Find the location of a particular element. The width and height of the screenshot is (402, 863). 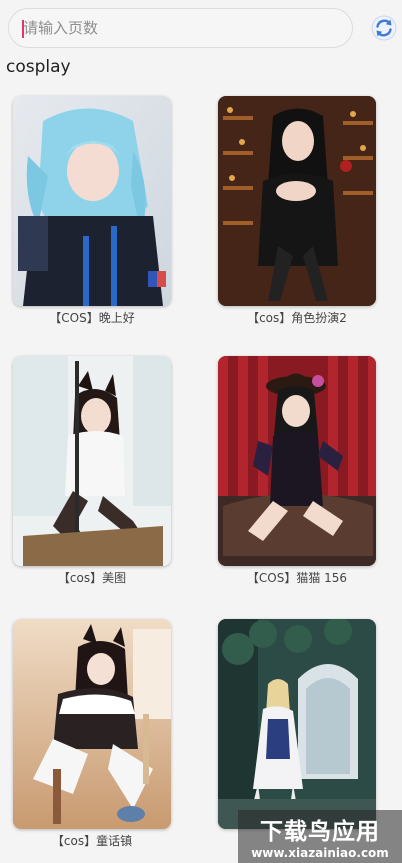

card-caption: 【cos】美图 is located at coordinates (92, 578).